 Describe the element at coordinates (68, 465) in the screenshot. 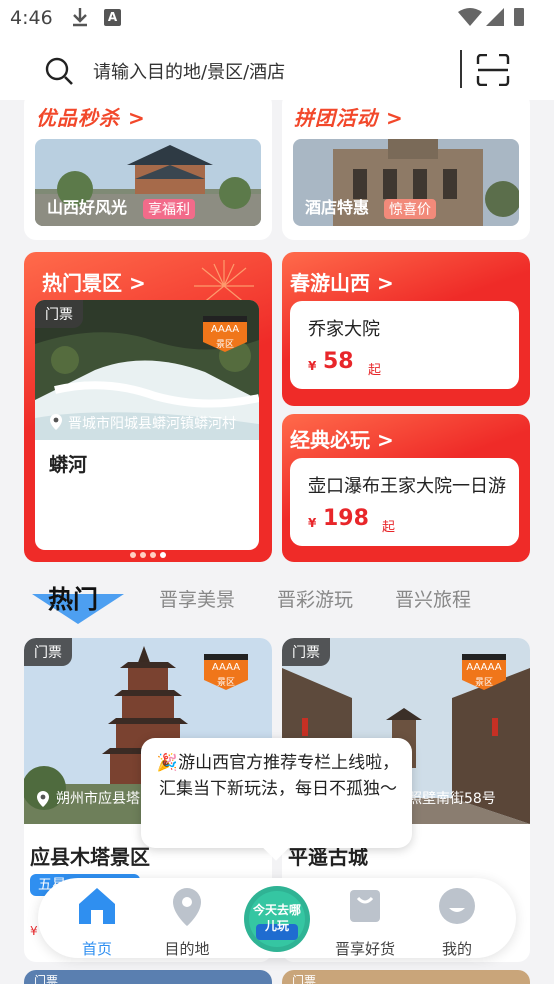

I see `hot-spot-name: 蟒河` at that location.